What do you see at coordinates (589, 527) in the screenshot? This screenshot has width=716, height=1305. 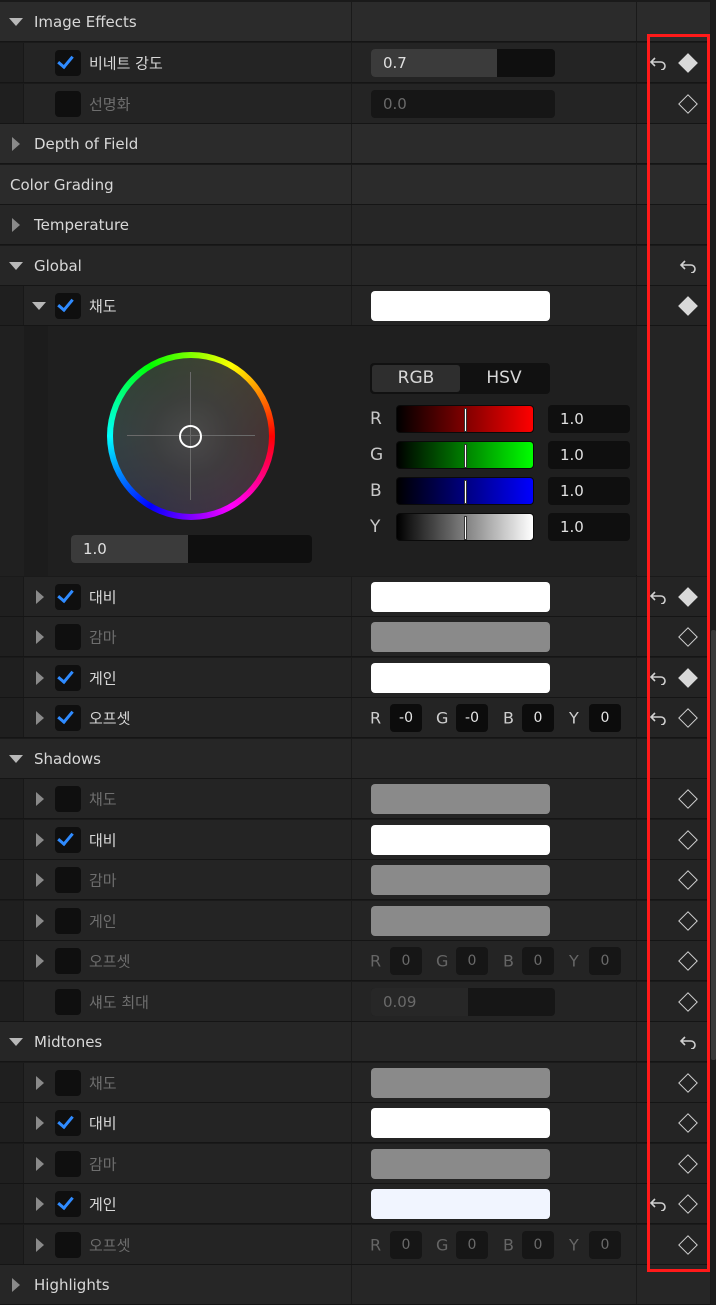 I see `channel-value-y: 1.0` at bounding box center [589, 527].